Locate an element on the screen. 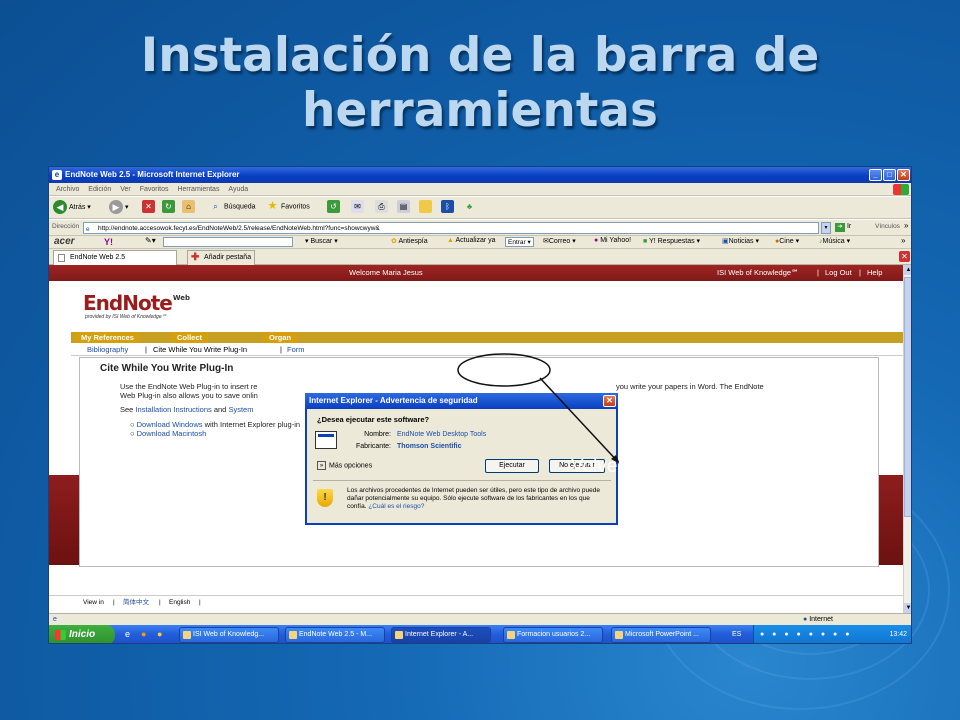 This screenshot has width=960, height=720. menu-herramientas: Herramientas is located at coordinates (198, 189).